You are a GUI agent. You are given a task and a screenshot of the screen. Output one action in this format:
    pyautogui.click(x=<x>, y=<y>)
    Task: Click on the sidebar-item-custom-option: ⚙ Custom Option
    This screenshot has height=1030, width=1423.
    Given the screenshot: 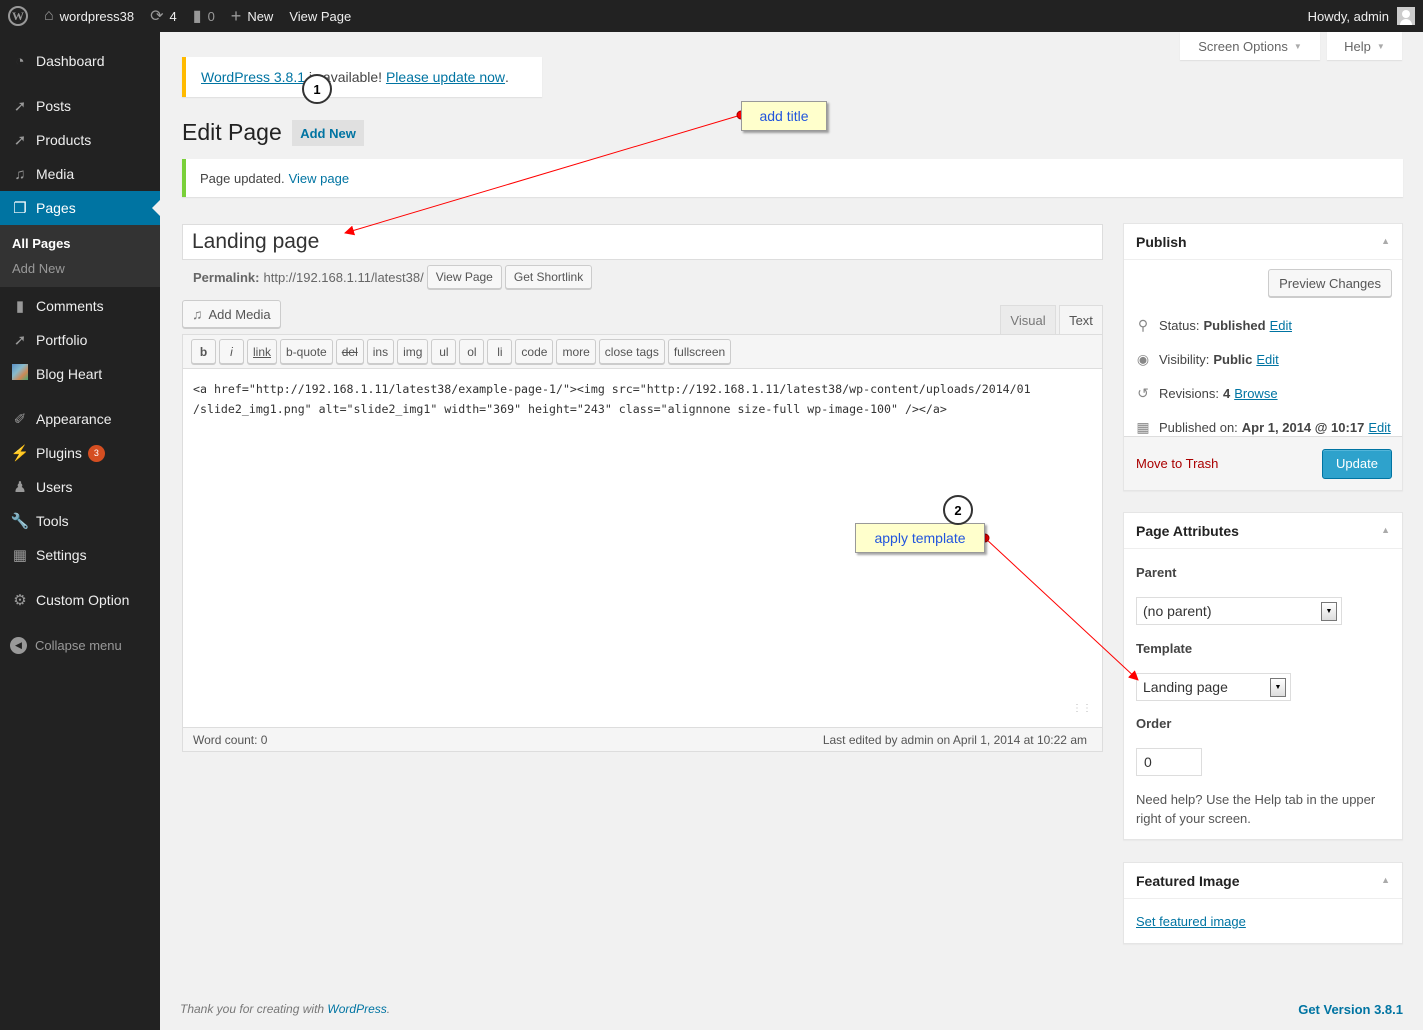 What is the action you would take?
    pyautogui.click(x=80, y=600)
    